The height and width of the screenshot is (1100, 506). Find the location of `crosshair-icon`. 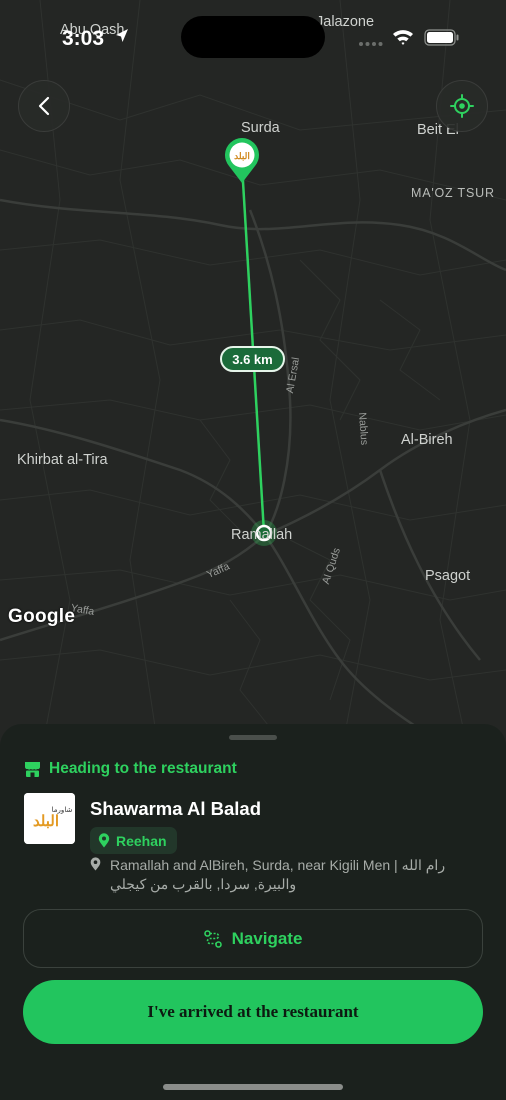

crosshair-icon is located at coordinates (462, 106).